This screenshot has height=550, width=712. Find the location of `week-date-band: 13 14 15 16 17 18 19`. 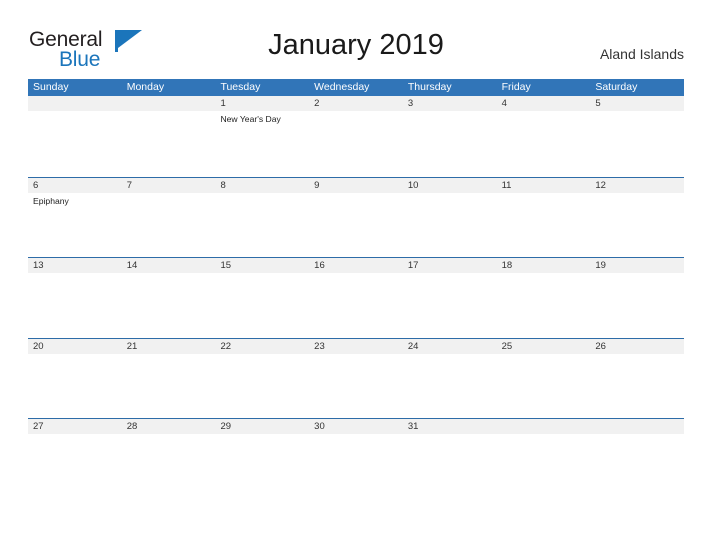

week-date-band: 13 14 15 16 17 18 19 is located at coordinates (356, 265).